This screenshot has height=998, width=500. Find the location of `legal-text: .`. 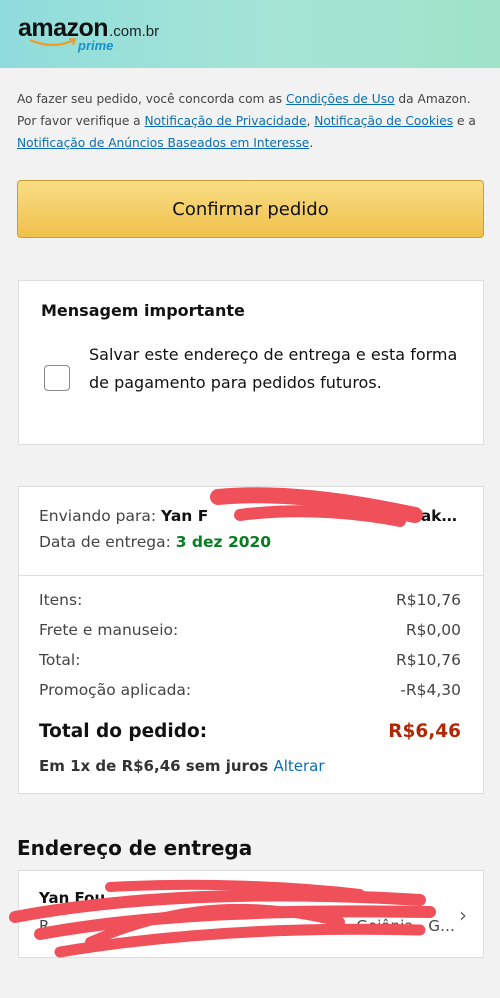

legal-text: . is located at coordinates (311, 143).